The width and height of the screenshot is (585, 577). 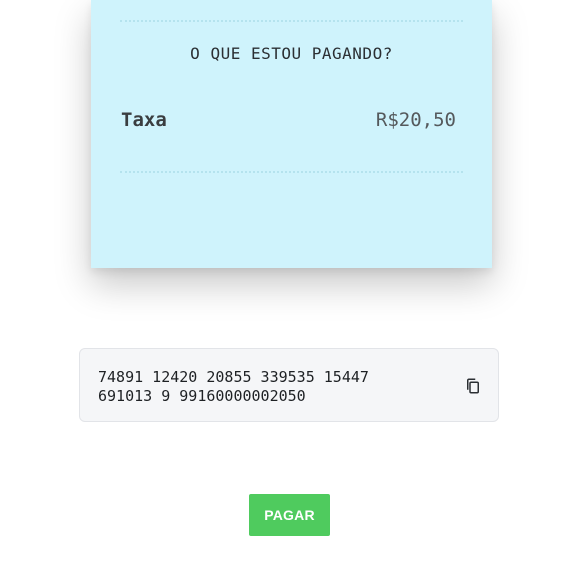 I want to click on receipt-item-row: Taxa R$20,50, so click(x=288, y=120).